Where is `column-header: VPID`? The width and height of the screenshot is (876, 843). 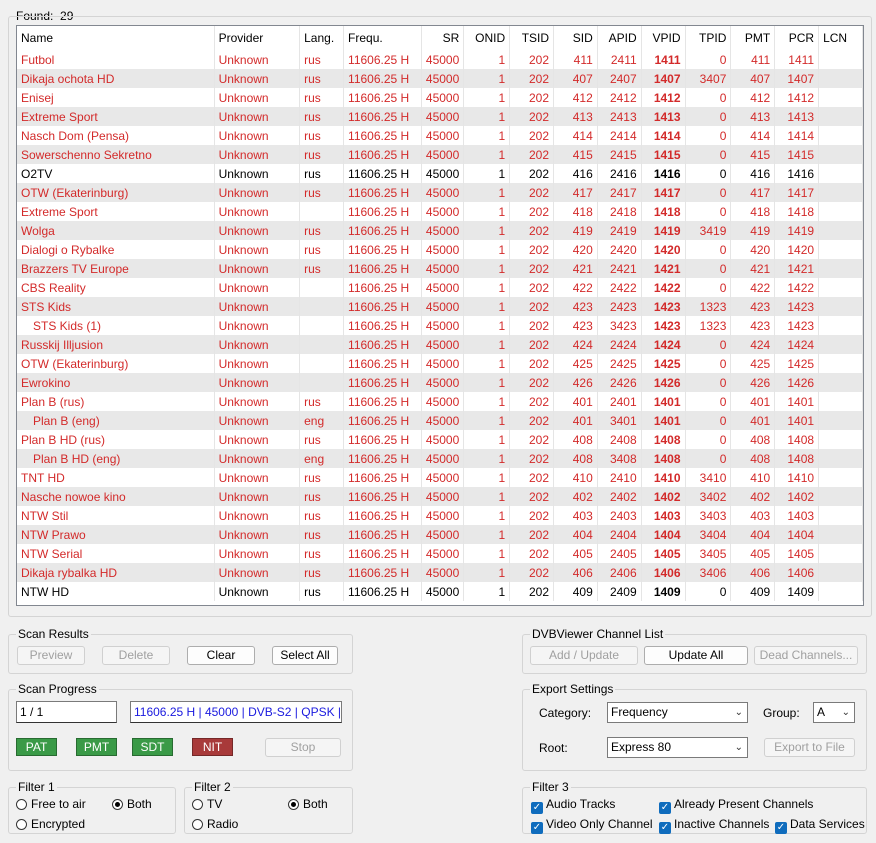
column-header: VPID is located at coordinates (663, 38).